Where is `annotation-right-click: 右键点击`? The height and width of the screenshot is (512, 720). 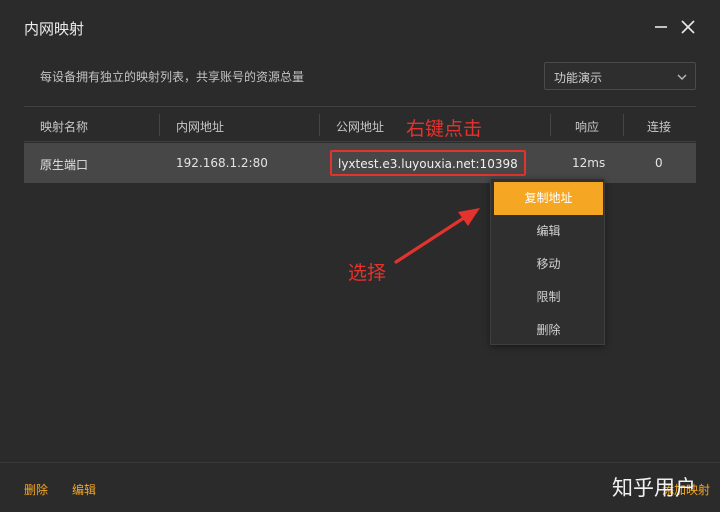
annotation-right-click: 右键点击 is located at coordinates (444, 129).